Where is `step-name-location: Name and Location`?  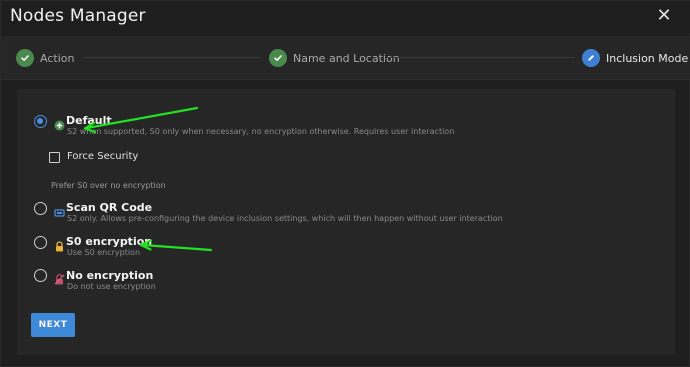
step-name-location: Name and Location is located at coordinates (334, 58).